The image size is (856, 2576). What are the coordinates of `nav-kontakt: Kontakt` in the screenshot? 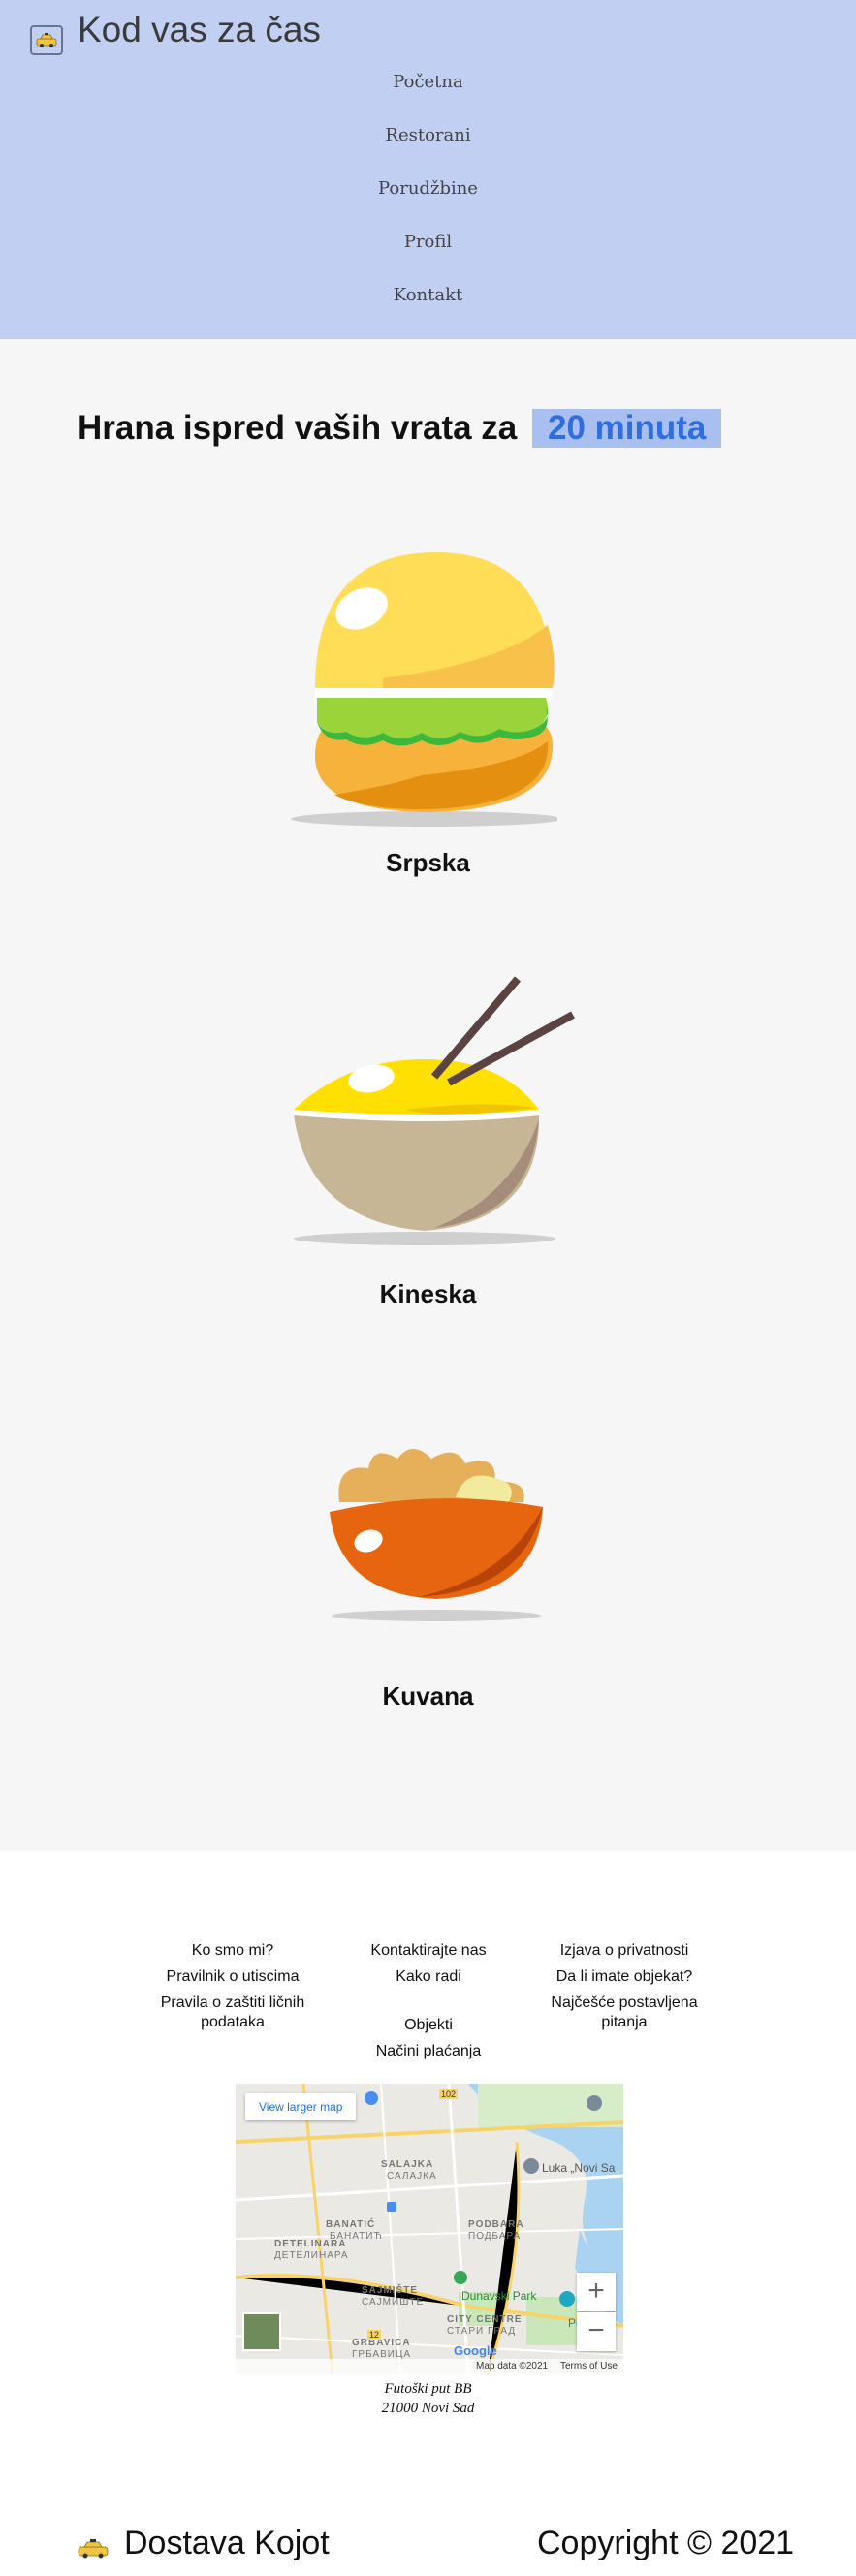 It's located at (428, 295).